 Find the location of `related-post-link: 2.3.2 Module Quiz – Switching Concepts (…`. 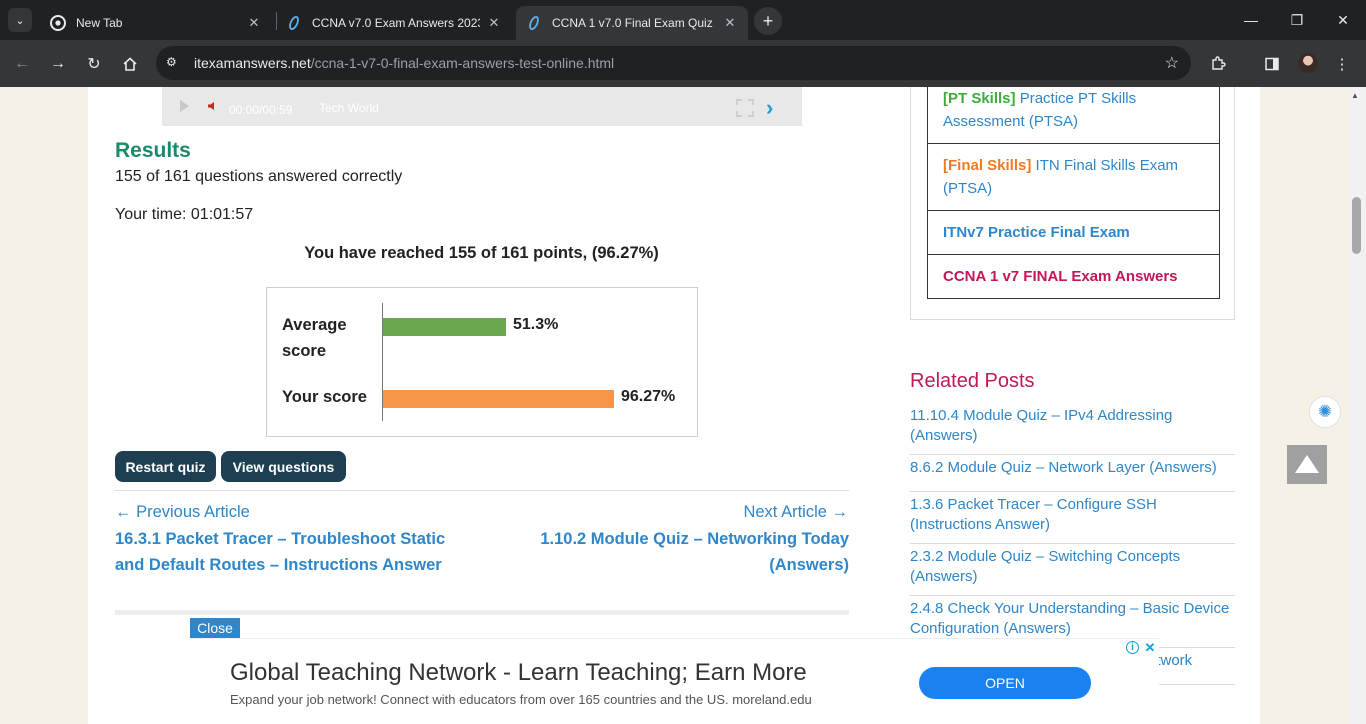

related-post-link: 2.3.2 Module Quiz – Switching Concepts (… is located at coordinates (1072, 570).